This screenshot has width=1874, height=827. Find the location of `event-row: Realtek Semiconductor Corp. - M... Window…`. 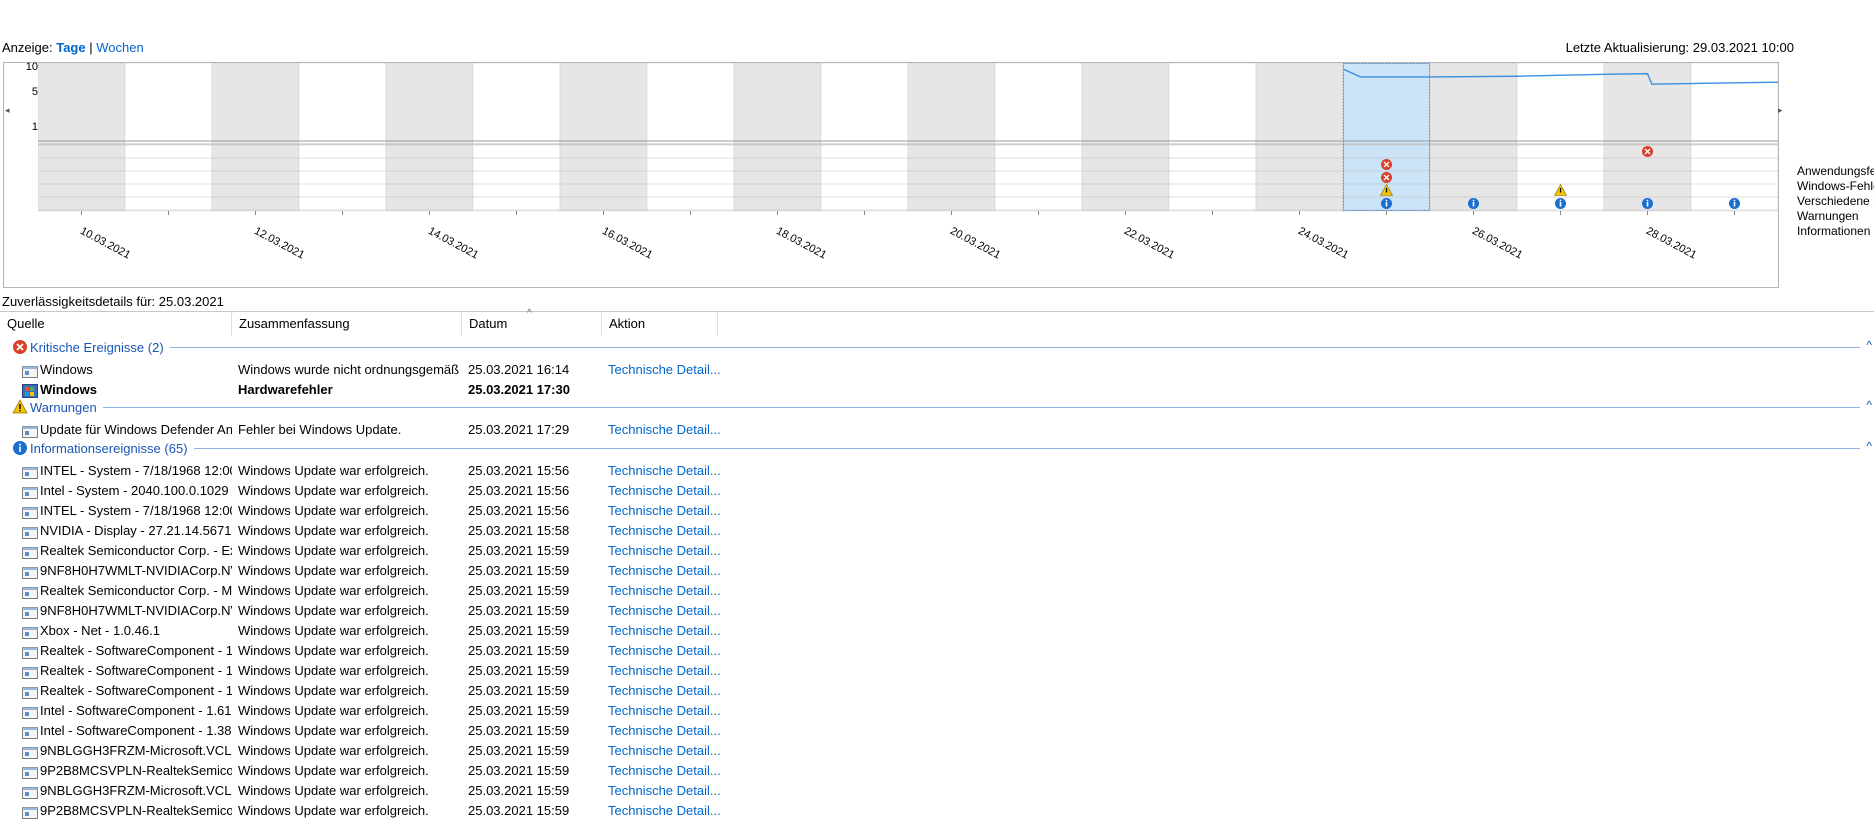

event-row: Realtek Semiconductor Corp. - M... Window… is located at coordinates (937, 591).